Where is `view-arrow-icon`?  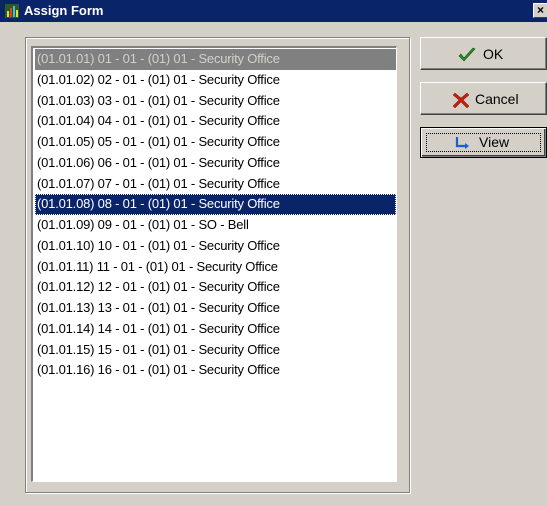 view-arrow-icon is located at coordinates (462, 143).